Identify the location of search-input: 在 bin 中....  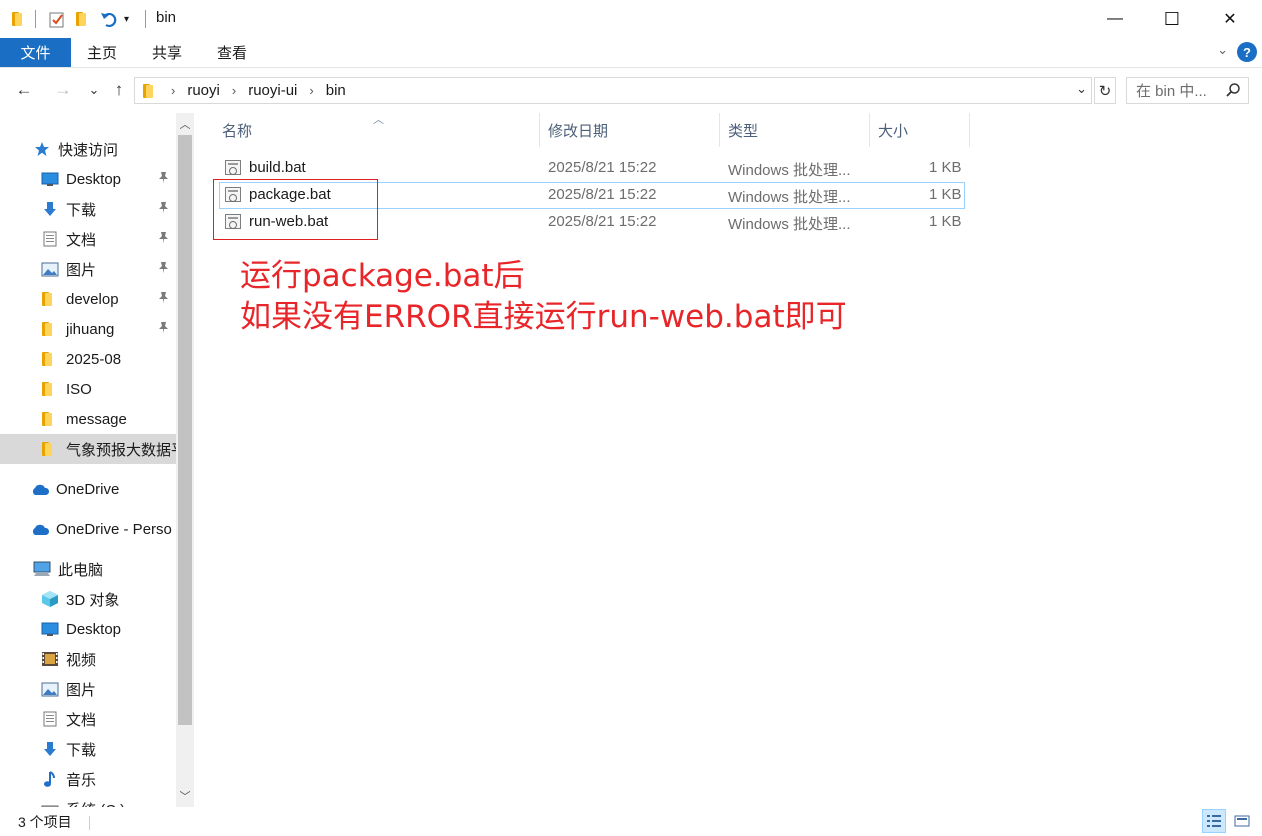
(1187, 90).